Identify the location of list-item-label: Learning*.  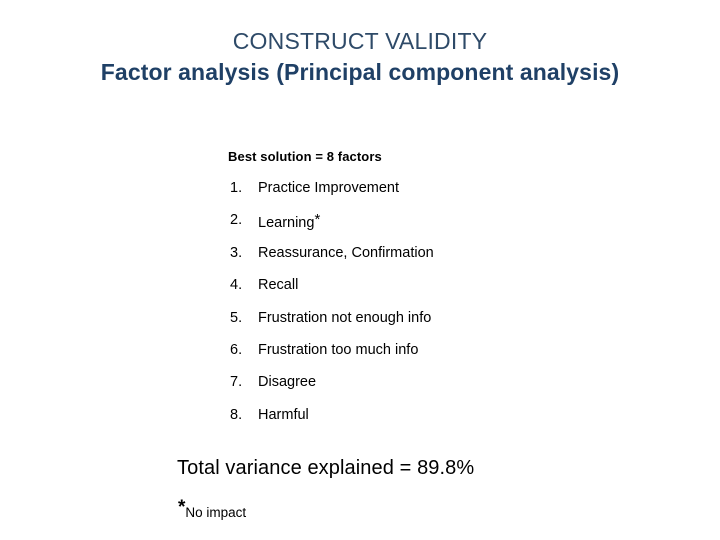
(289, 221).